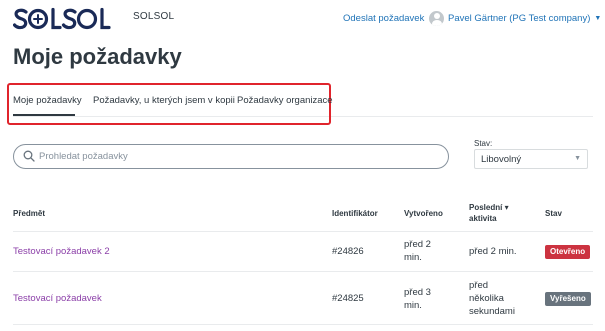 This screenshot has height=331, width=605. Describe the element at coordinates (568, 252) in the screenshot. I see `status-badge: Otevřeno` at that location.